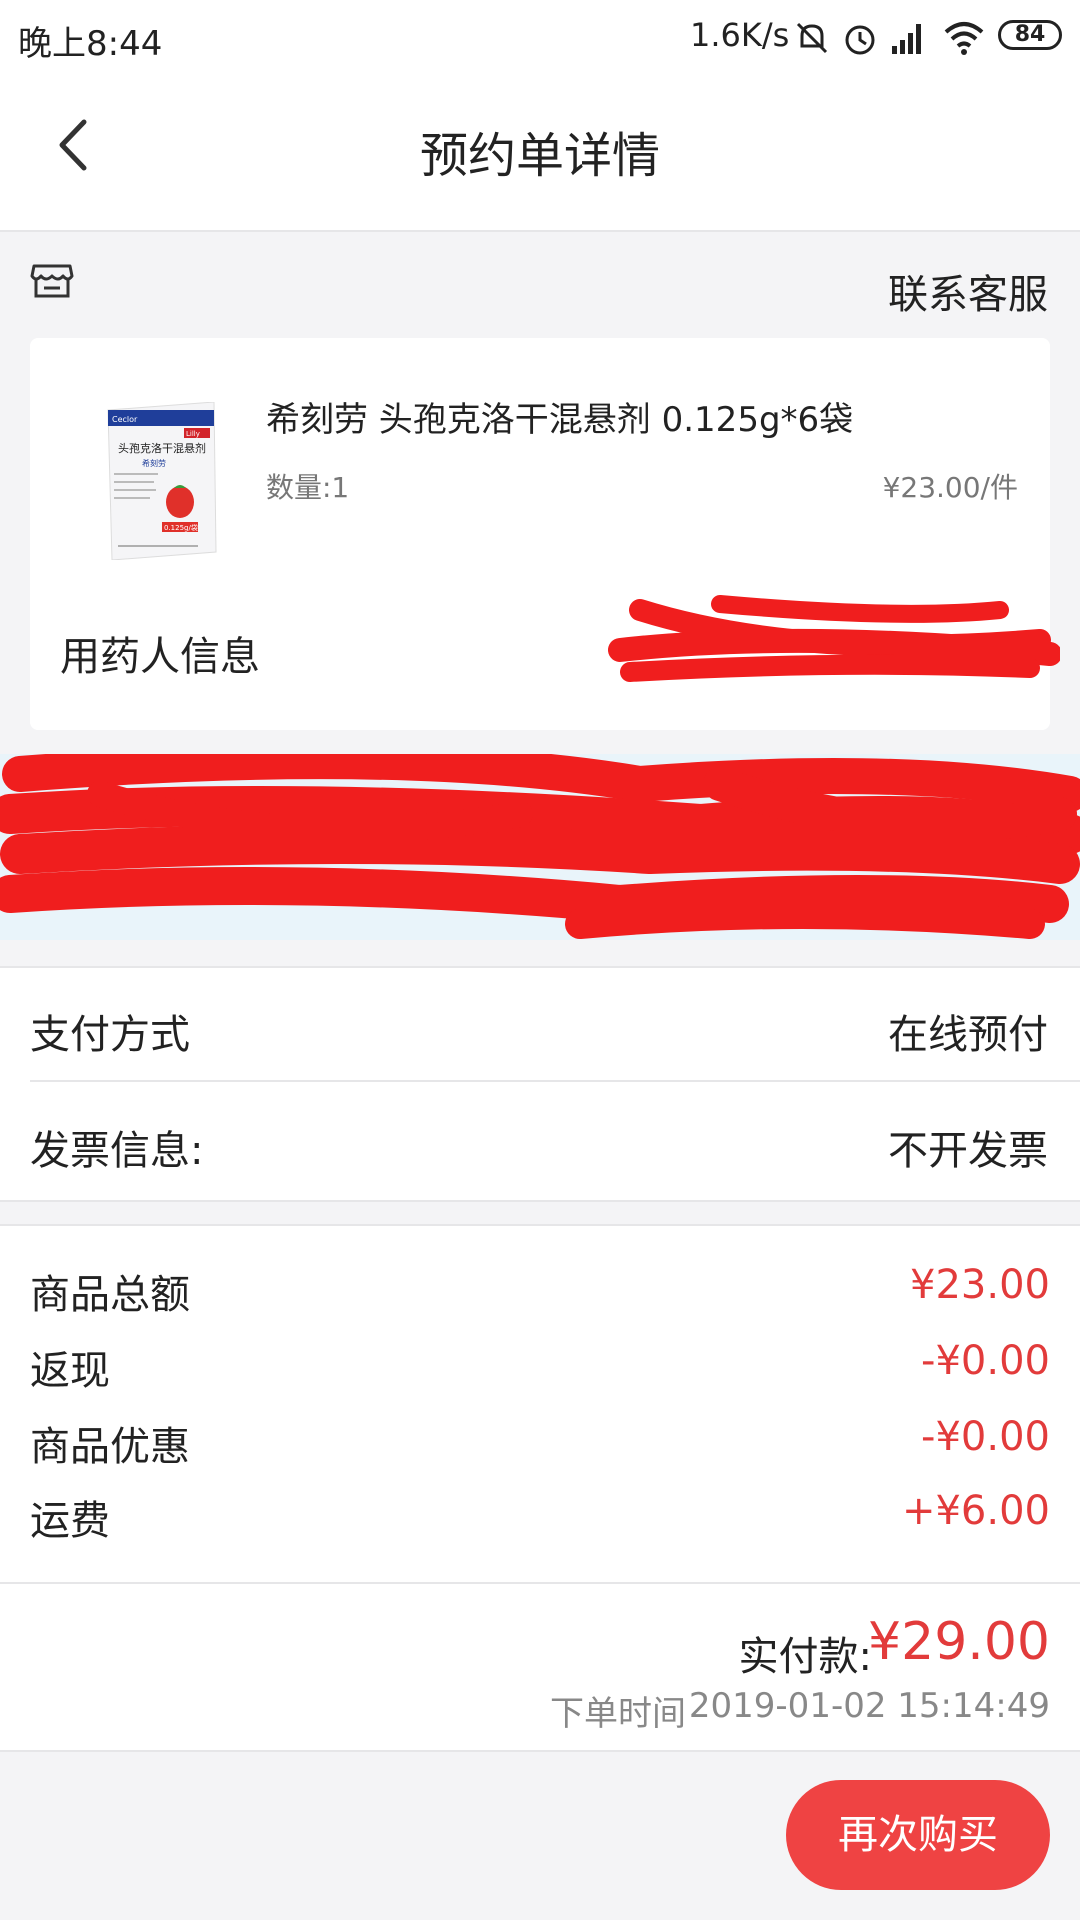 The image size is (1080, 1920). What do you see at coordinates (812, 38) in the screenshot?
I see `mute-bell-icon` at bounding box center [812, 38].